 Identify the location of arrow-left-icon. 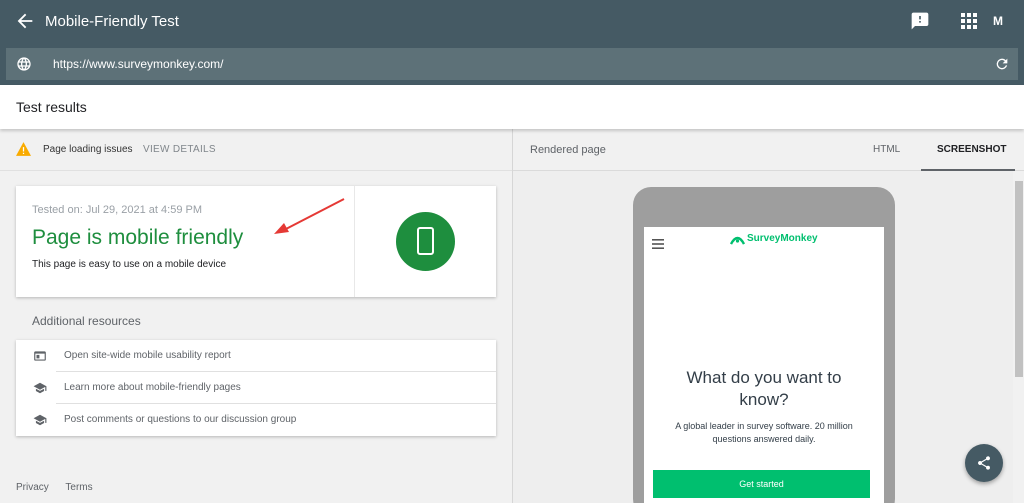
(25, 21).